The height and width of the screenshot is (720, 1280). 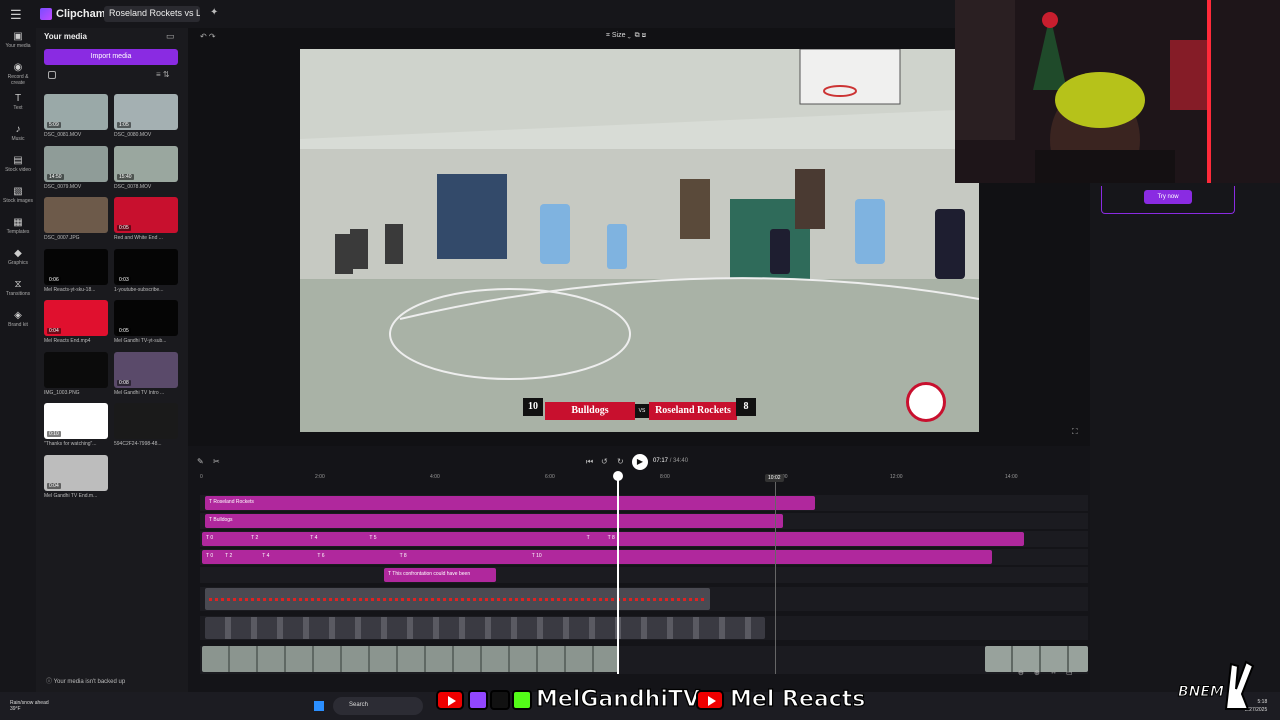 I want to click on text-clip-roseland: T Roseland Rockets, so click(x=510, y=503).